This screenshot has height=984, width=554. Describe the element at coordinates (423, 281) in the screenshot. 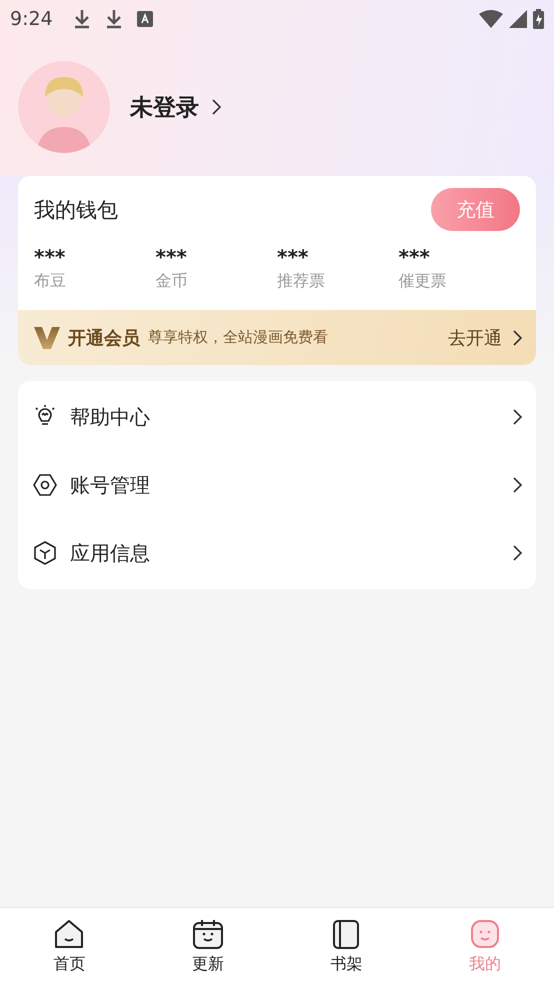

I see `stat-label: 催更票` at that location.